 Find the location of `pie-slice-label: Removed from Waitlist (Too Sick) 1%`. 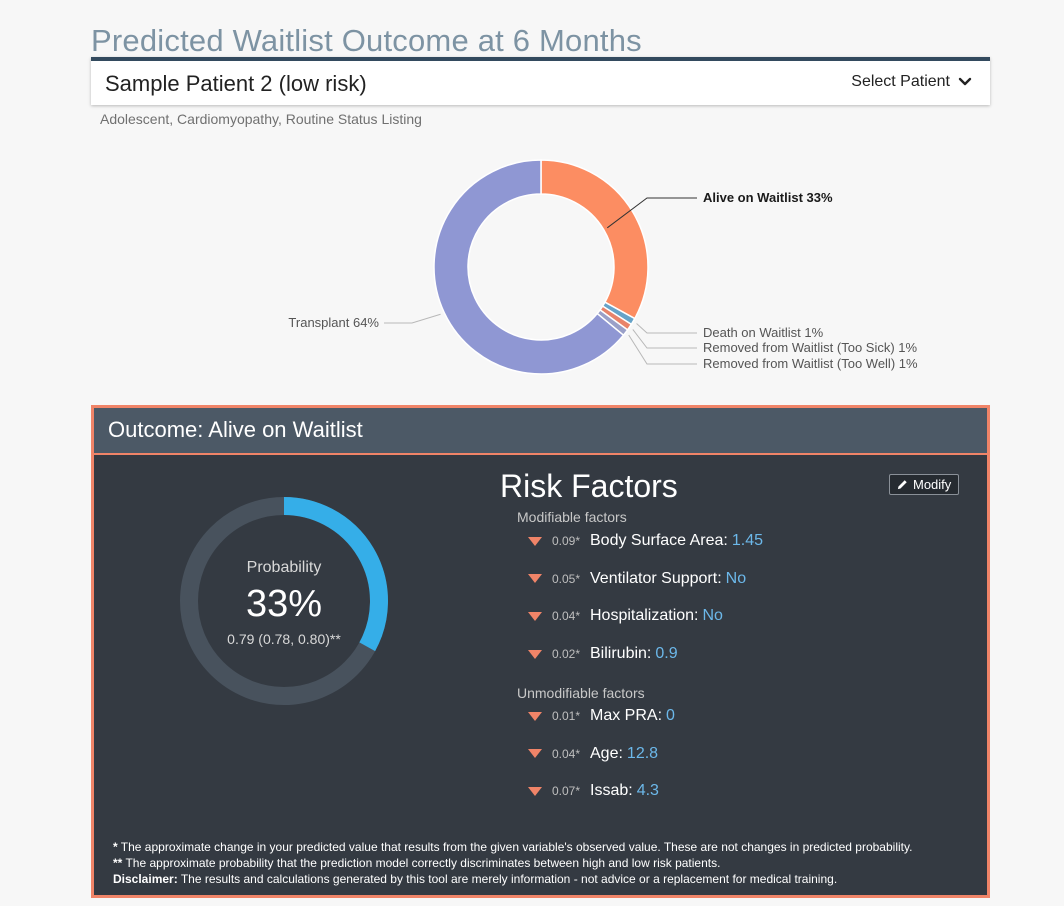

pie-slice-label: Removed from Waitlist (Too Sick) 1% is located at coordinates (810, 347).